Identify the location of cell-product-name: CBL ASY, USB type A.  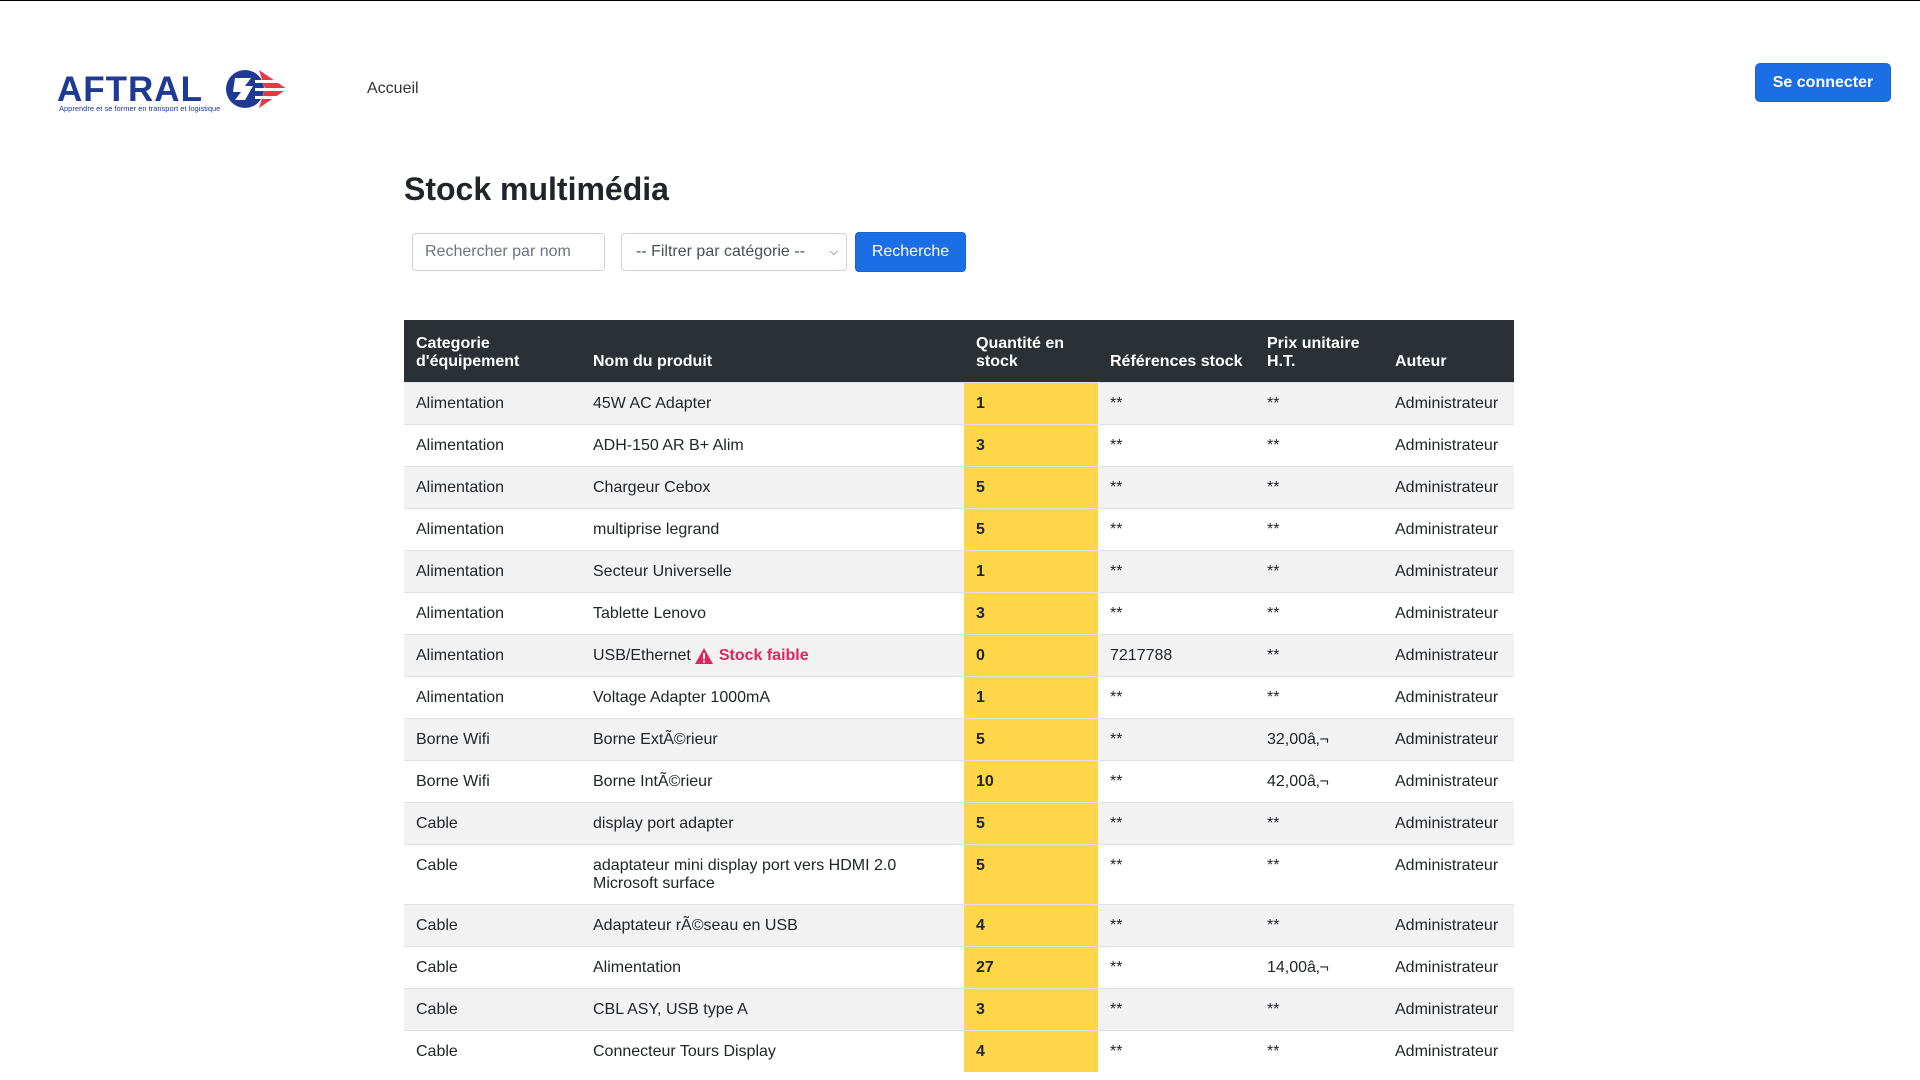
(772, 1009).